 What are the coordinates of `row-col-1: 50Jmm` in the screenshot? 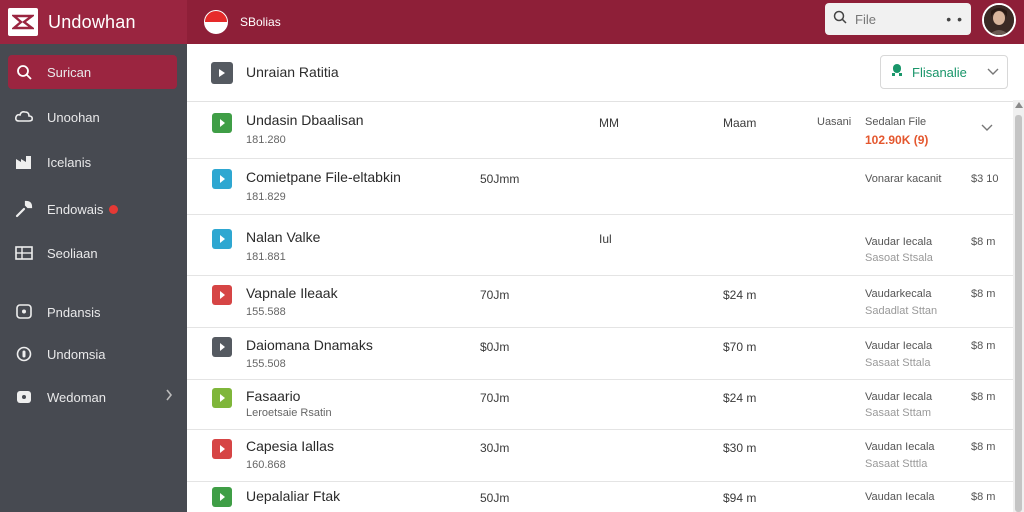 It's located at (500, 179).